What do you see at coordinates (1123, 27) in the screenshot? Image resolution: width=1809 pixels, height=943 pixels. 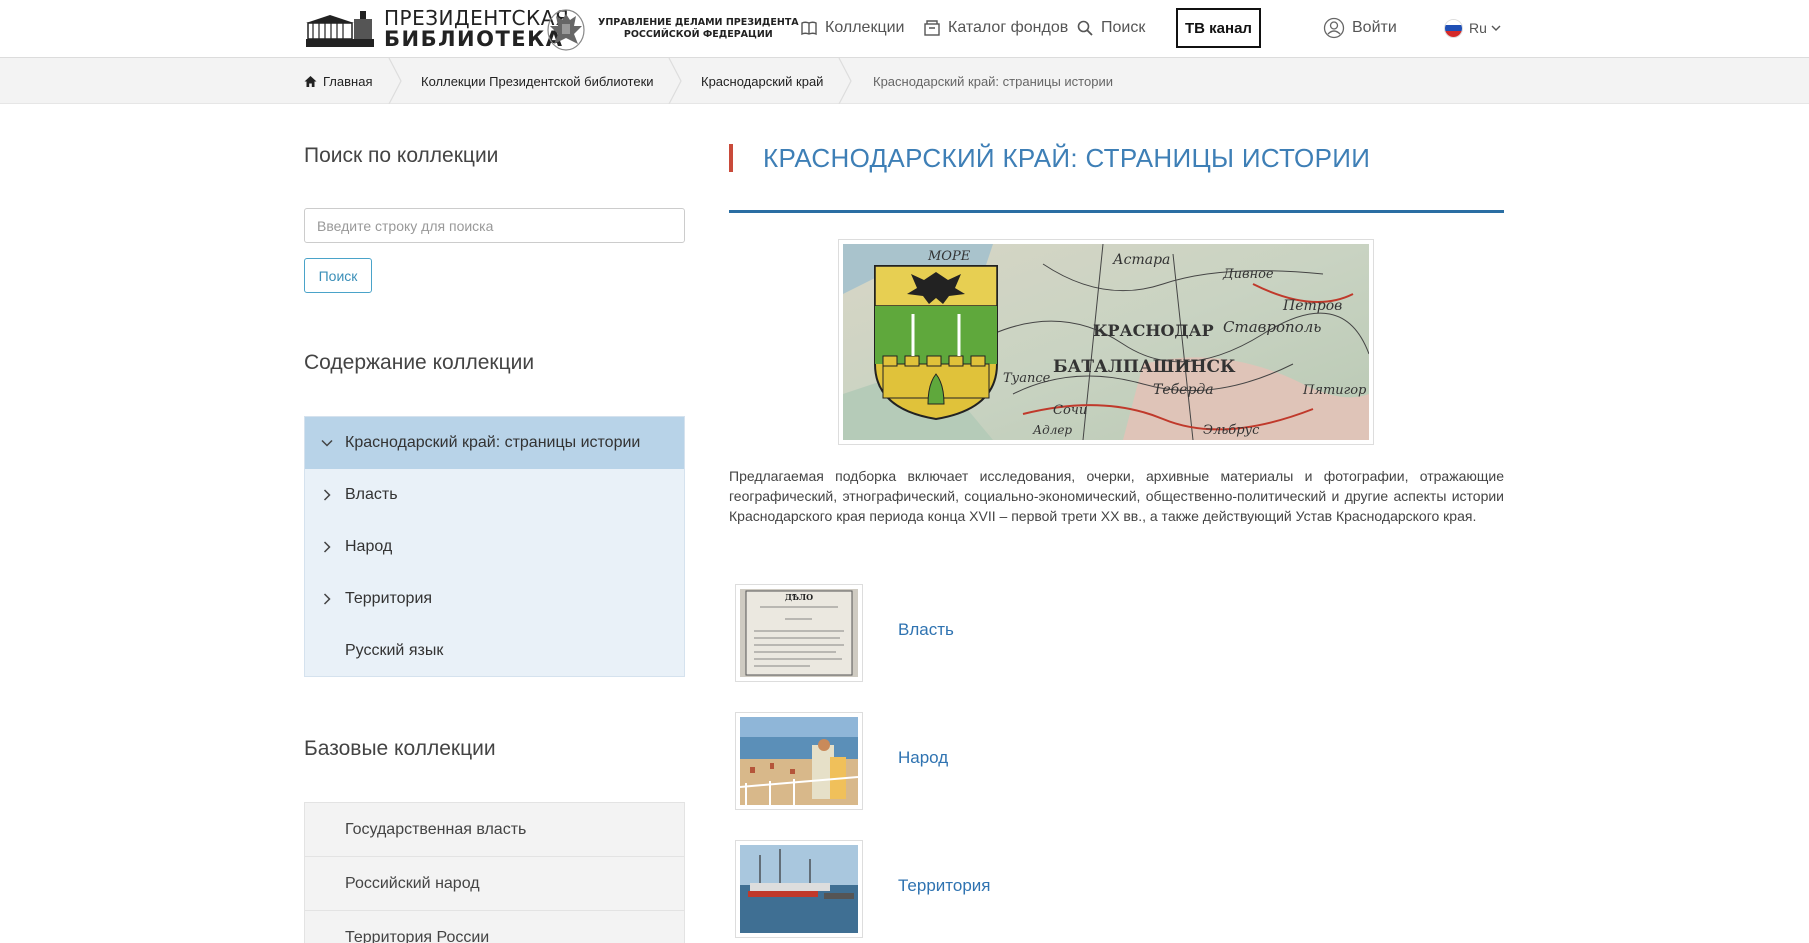 I see `nav-search-label: Поиск` at bounding box center [1123, 27].